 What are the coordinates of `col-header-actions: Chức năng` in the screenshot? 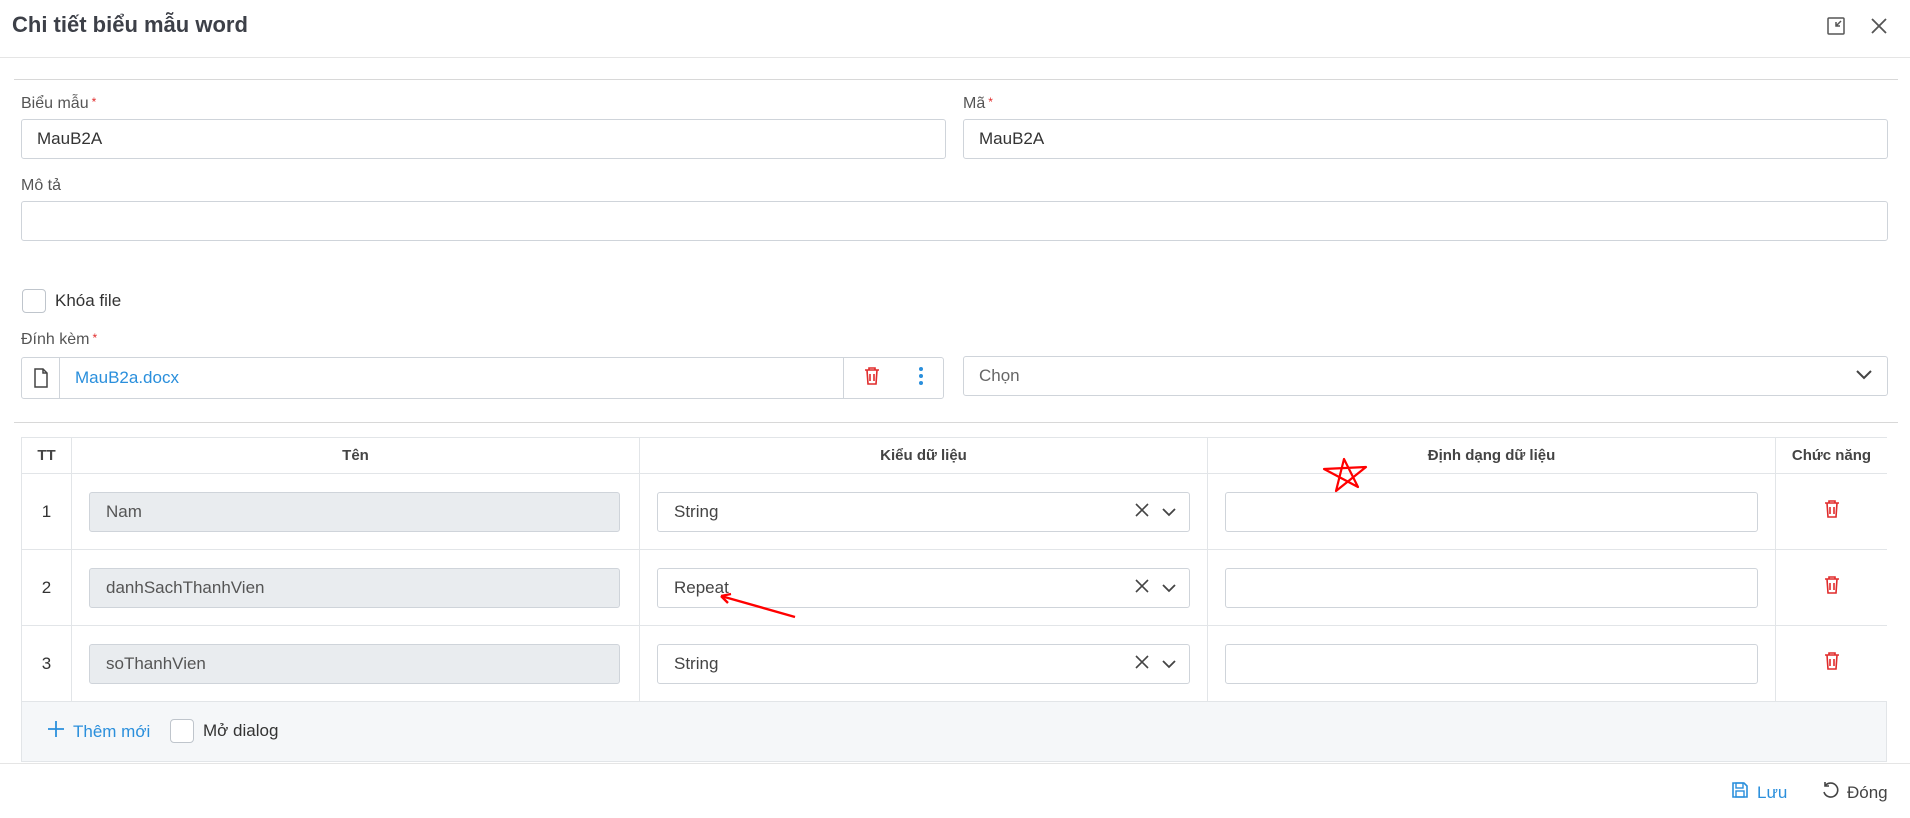 It's located at (1831, 456).